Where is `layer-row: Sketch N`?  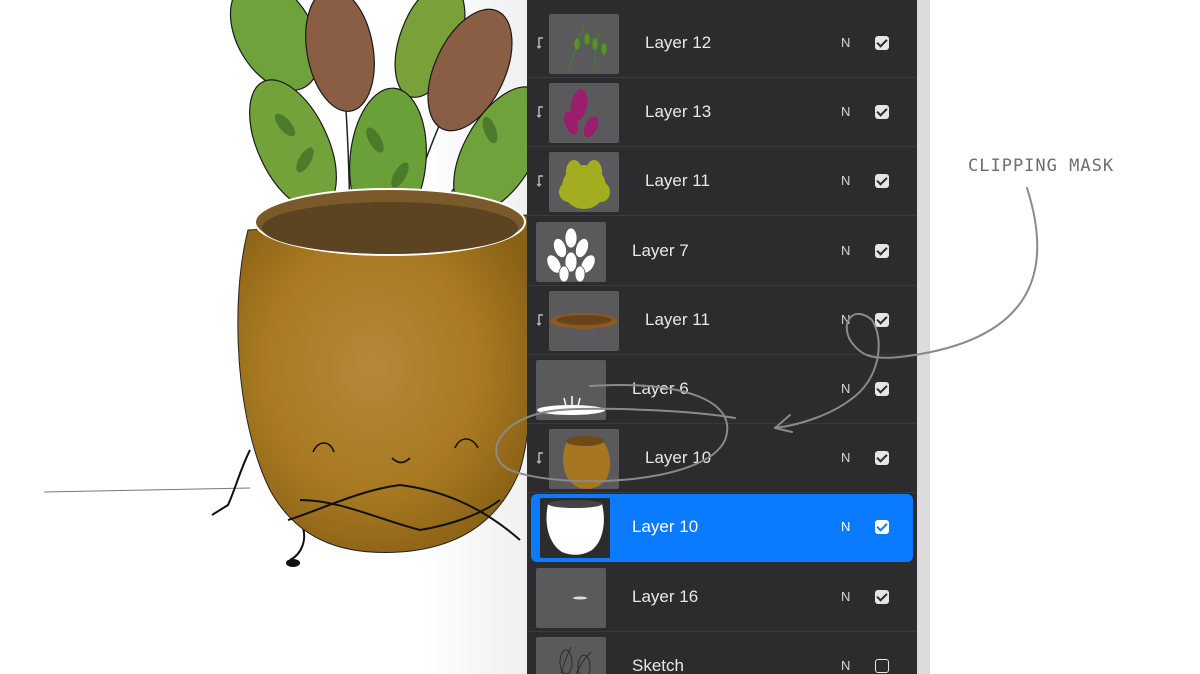 layer-row: Sketch N is located at coordinates (722, 653).